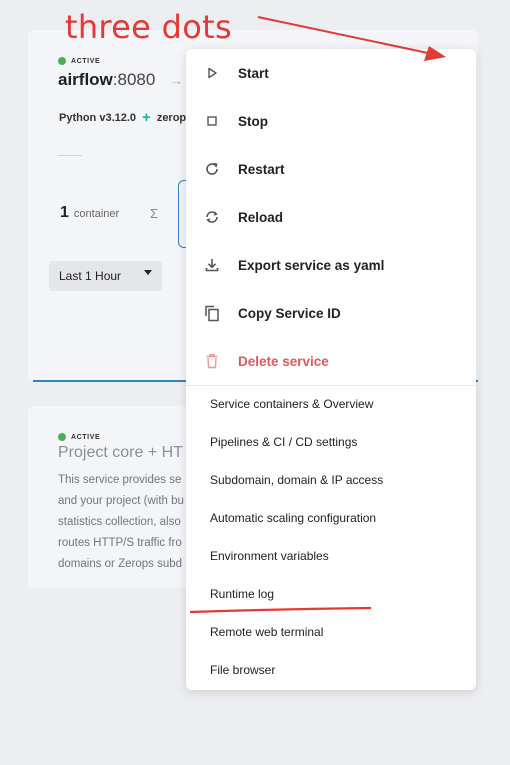 The image size is (510, 765). Describe the element at coordinates (331, 265) in the screenshot. I see `menu-item-export-yaml: Export service as yaml` at that location.